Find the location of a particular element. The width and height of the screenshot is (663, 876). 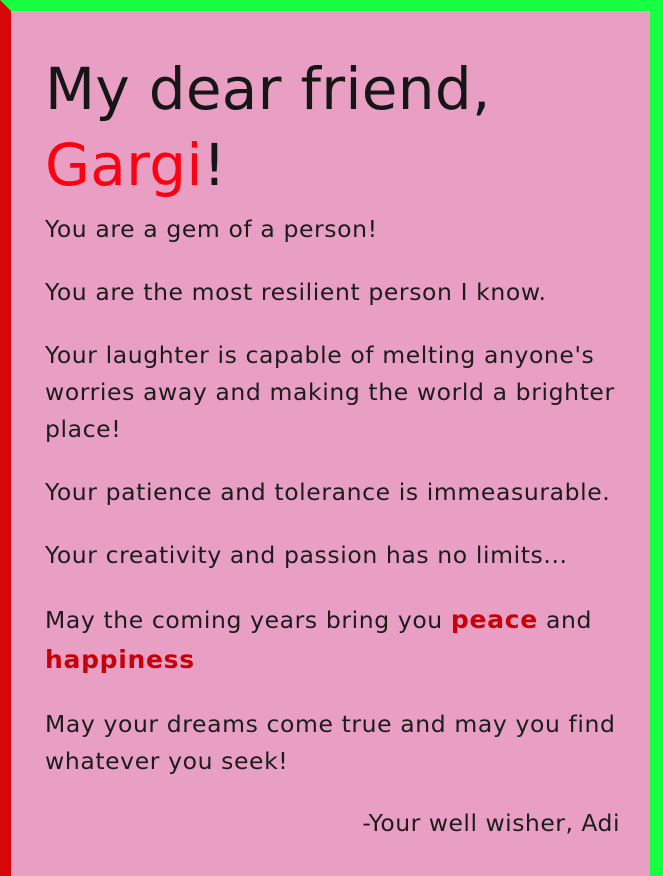

wish-middle: and is located at coordinates (564, 620).